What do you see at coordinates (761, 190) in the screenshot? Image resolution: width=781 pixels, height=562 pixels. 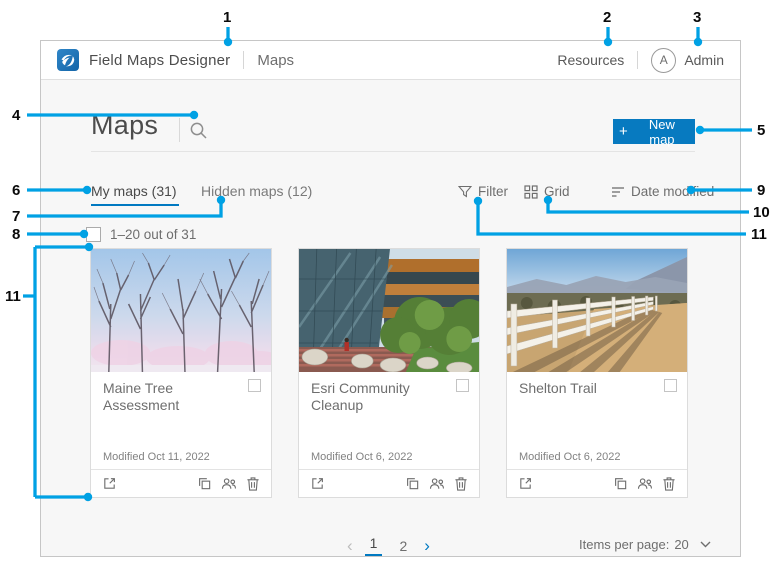 I see `callout-number-9: 9` at bounding box center [761, 190].